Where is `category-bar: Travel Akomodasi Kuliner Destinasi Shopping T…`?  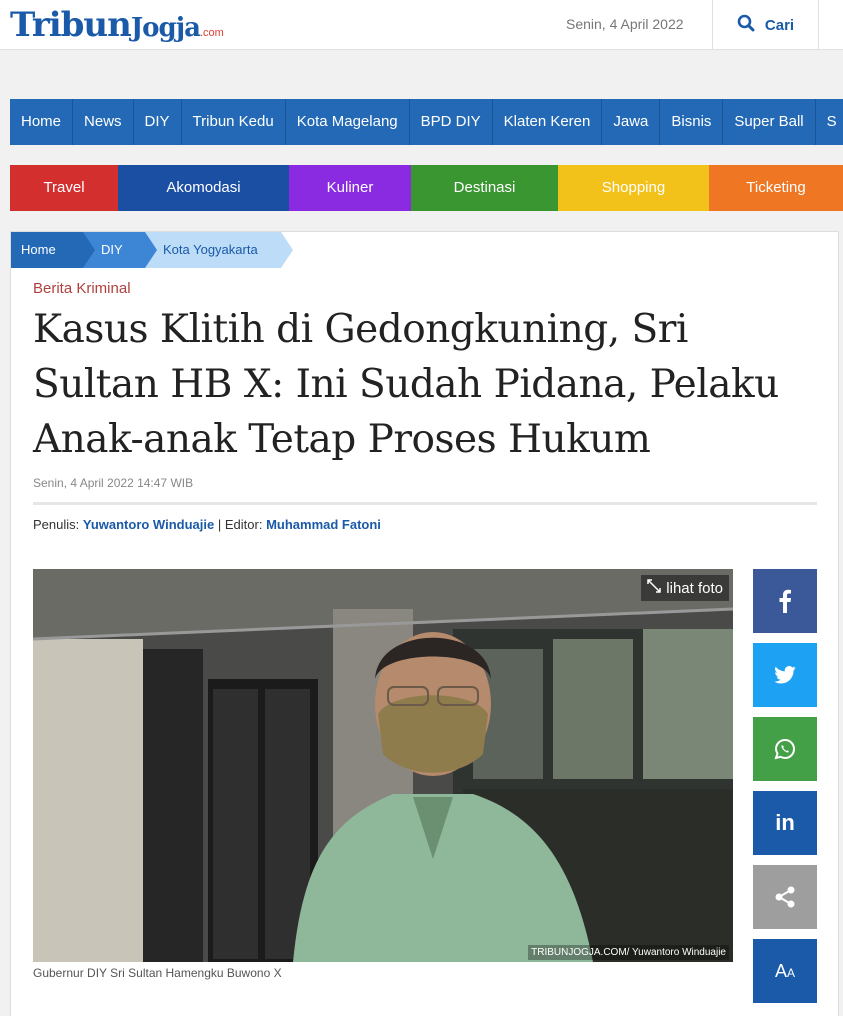
category-bar: Travel Akomodasi Kuliner Destinasi Shopping T… is located at coordinates (426, 188).